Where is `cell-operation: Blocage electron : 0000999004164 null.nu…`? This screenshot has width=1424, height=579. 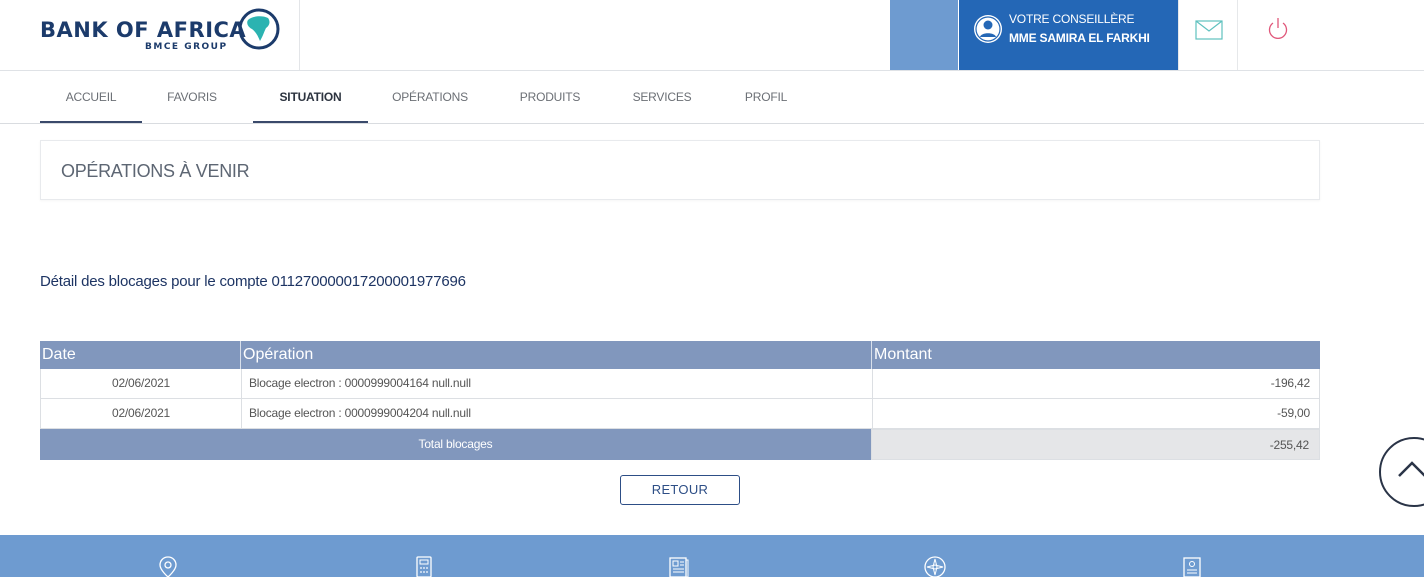
cell-operation: Blocage electron : 0000999004164 null.nu… is located at coordinates (360, 383).